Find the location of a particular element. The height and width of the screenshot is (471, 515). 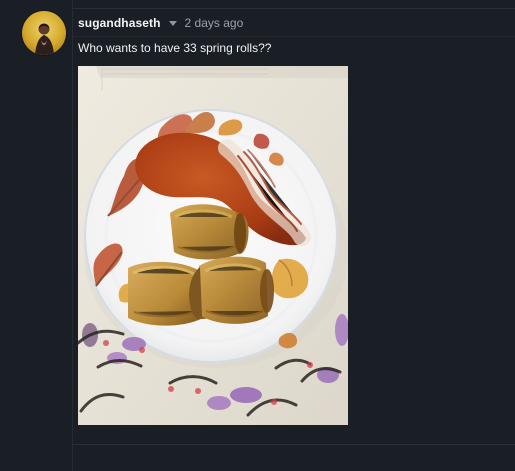

avatar is located at coordinates (44, 33).